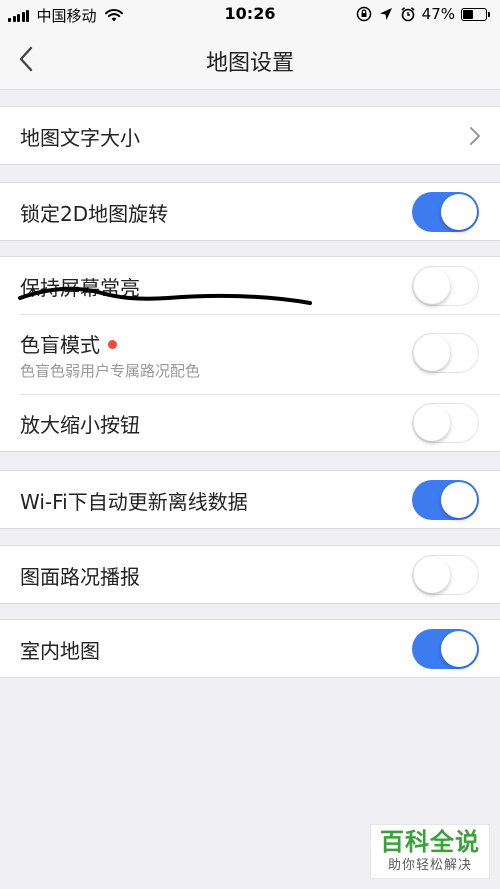 This screenshot has height=889, width=500. I want to click on setting-row-color-blind: 色盲模式 色盲色弱用户专属路况配色, so click(250, 354).